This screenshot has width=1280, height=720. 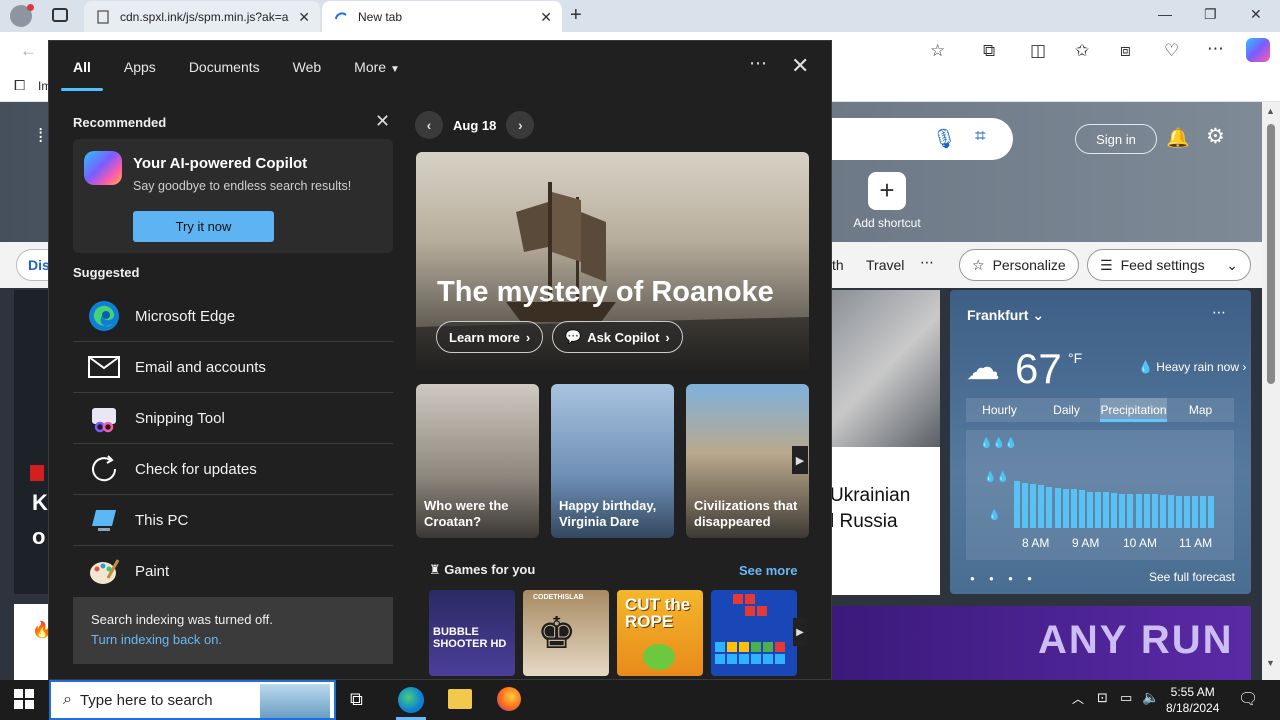 I want to click on taskbar-search-box: ⌕ Type here to search, so click(x=192, y=700).